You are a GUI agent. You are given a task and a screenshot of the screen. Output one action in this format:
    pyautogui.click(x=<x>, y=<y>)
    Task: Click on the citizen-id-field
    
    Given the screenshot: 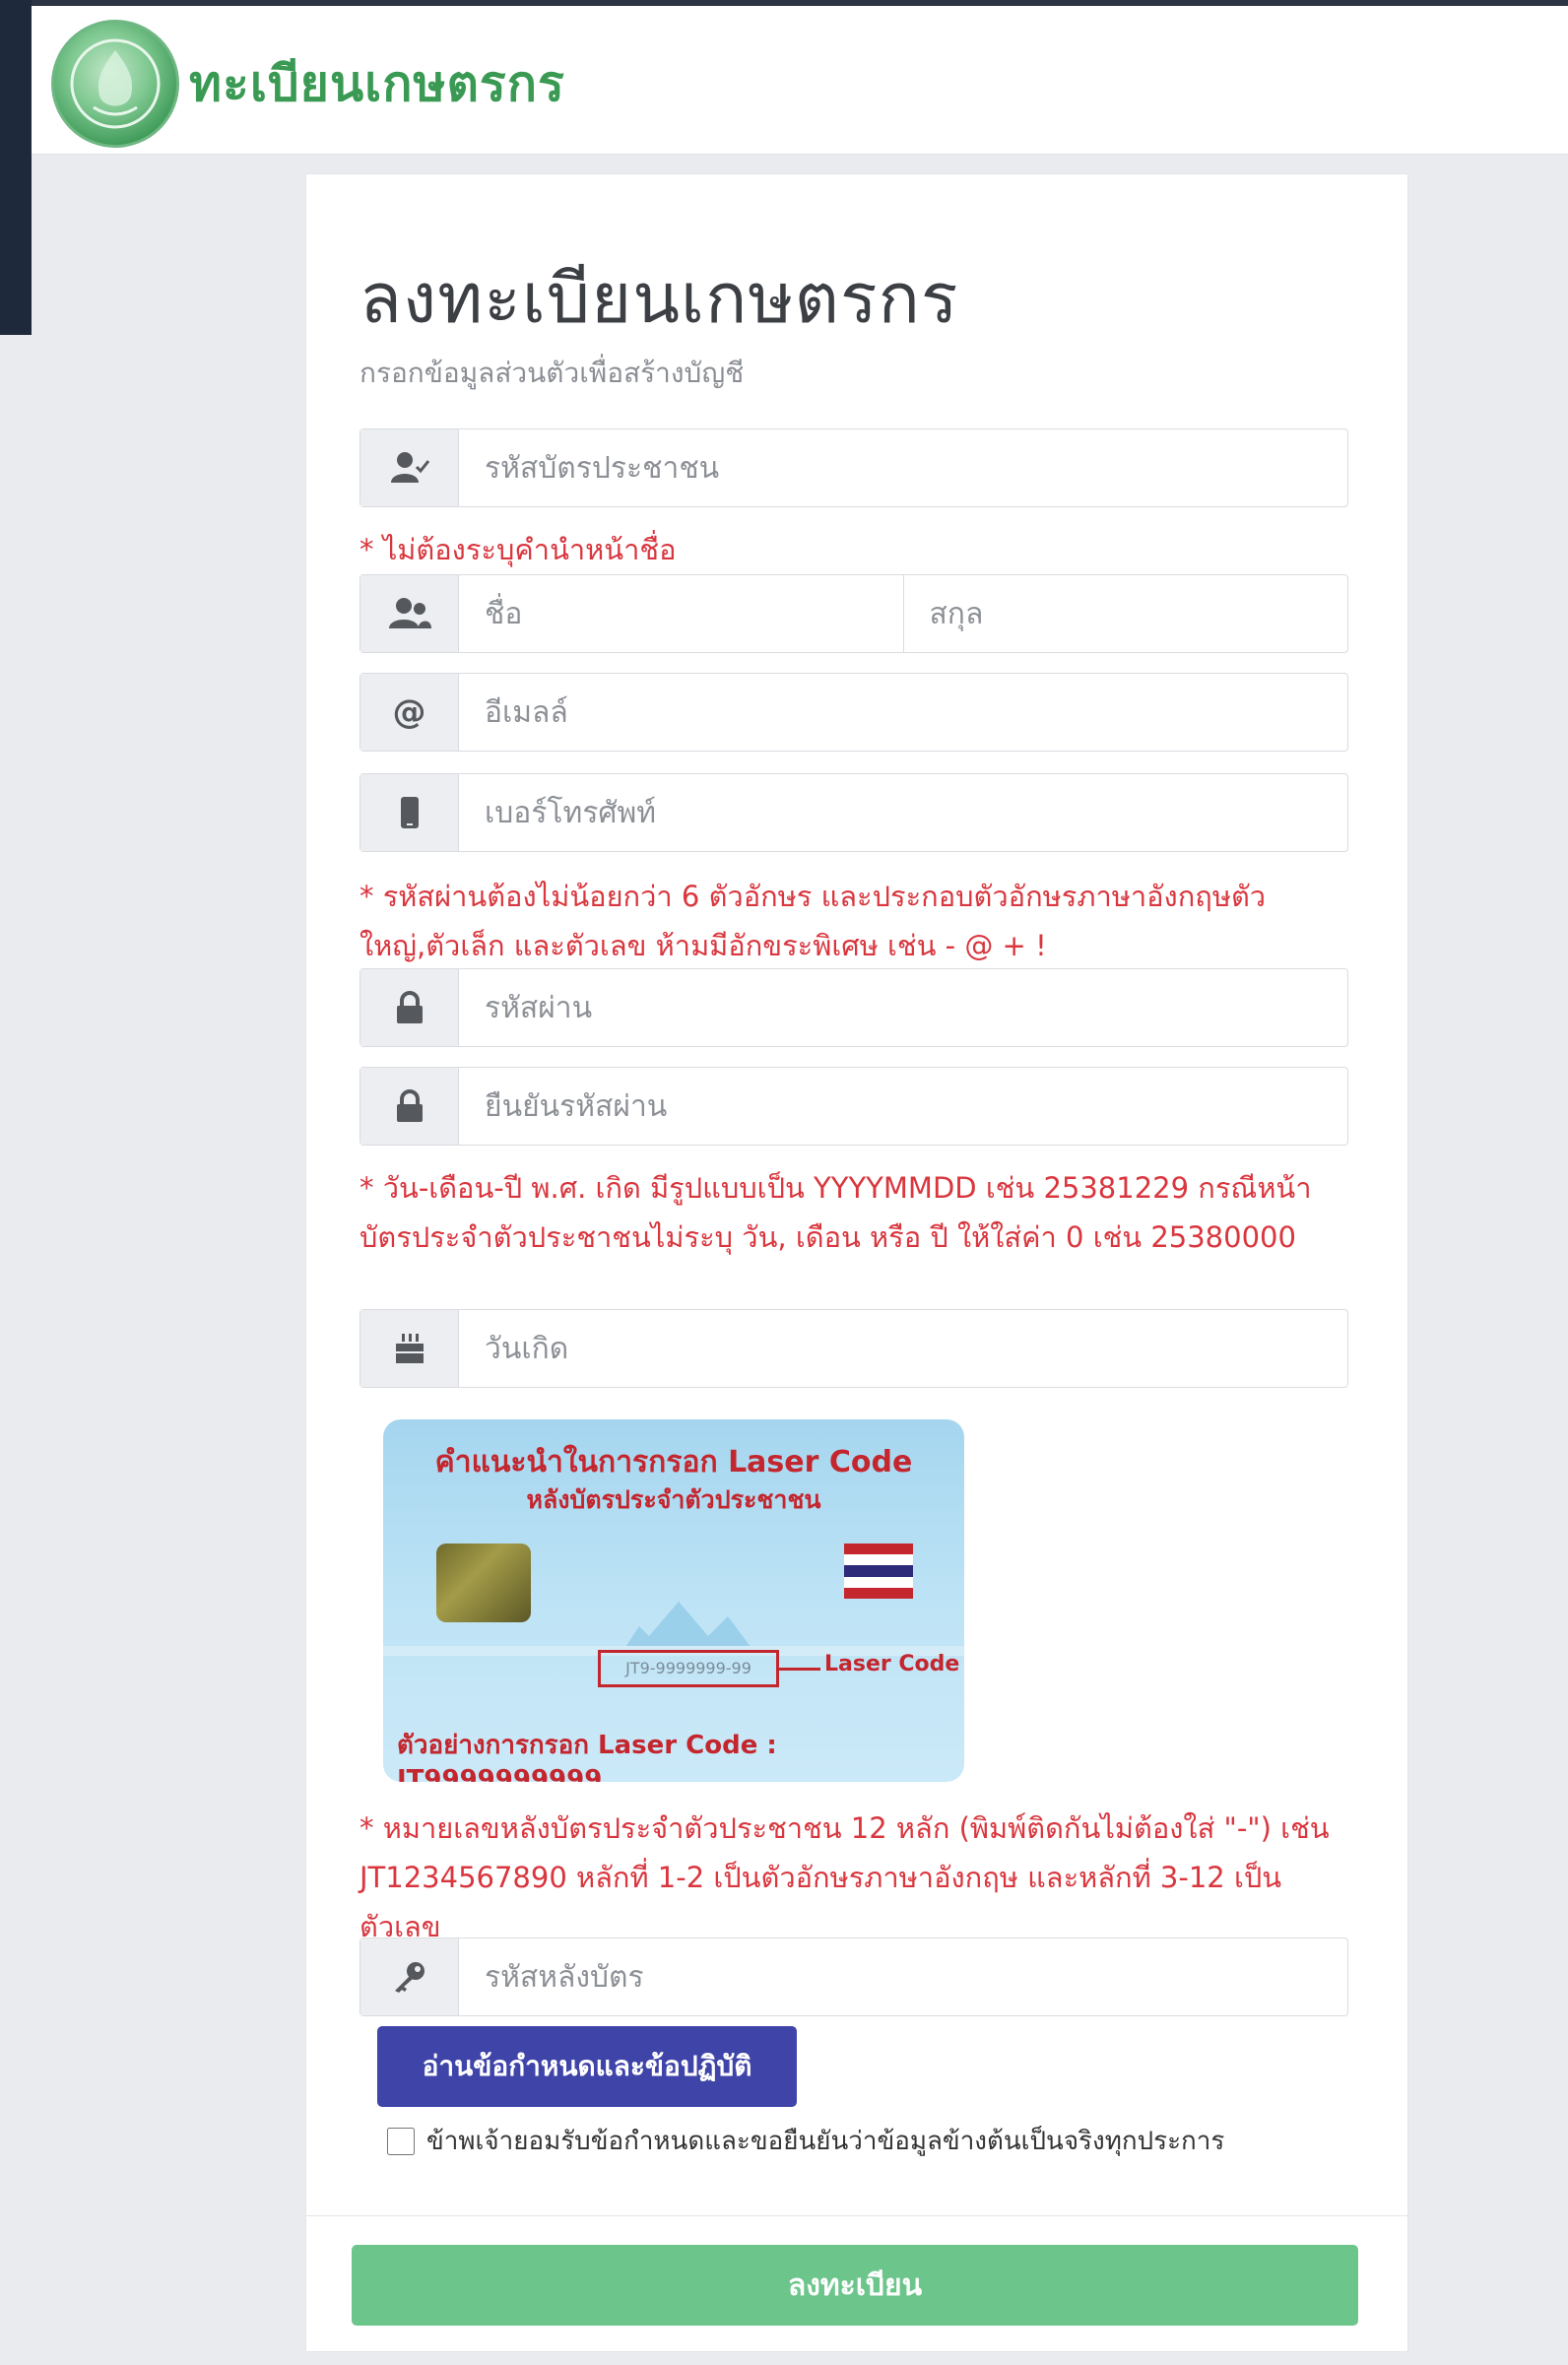 What is the action you would take?
    pyautogui.click(x=853, y=467)
    